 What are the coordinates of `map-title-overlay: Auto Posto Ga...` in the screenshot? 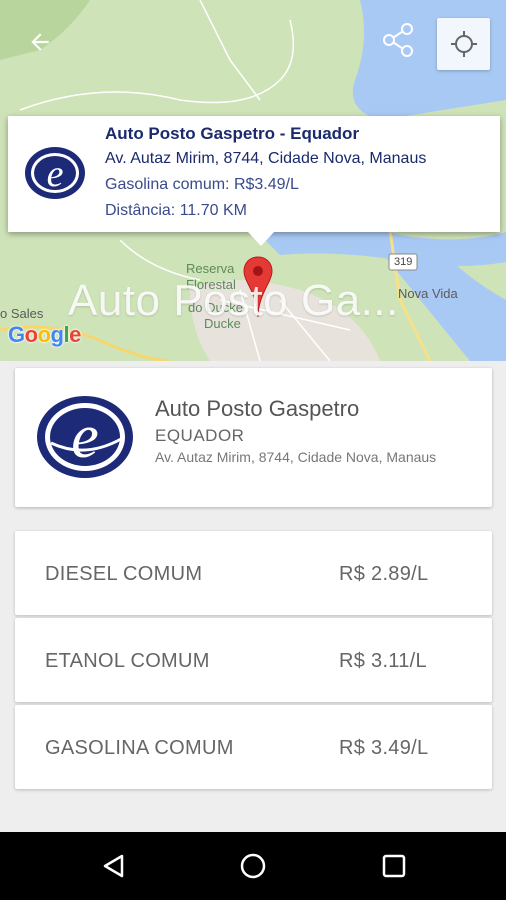 It's located at (233, 300).